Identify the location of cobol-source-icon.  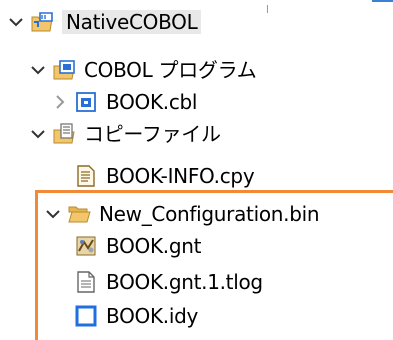
(86, 102).